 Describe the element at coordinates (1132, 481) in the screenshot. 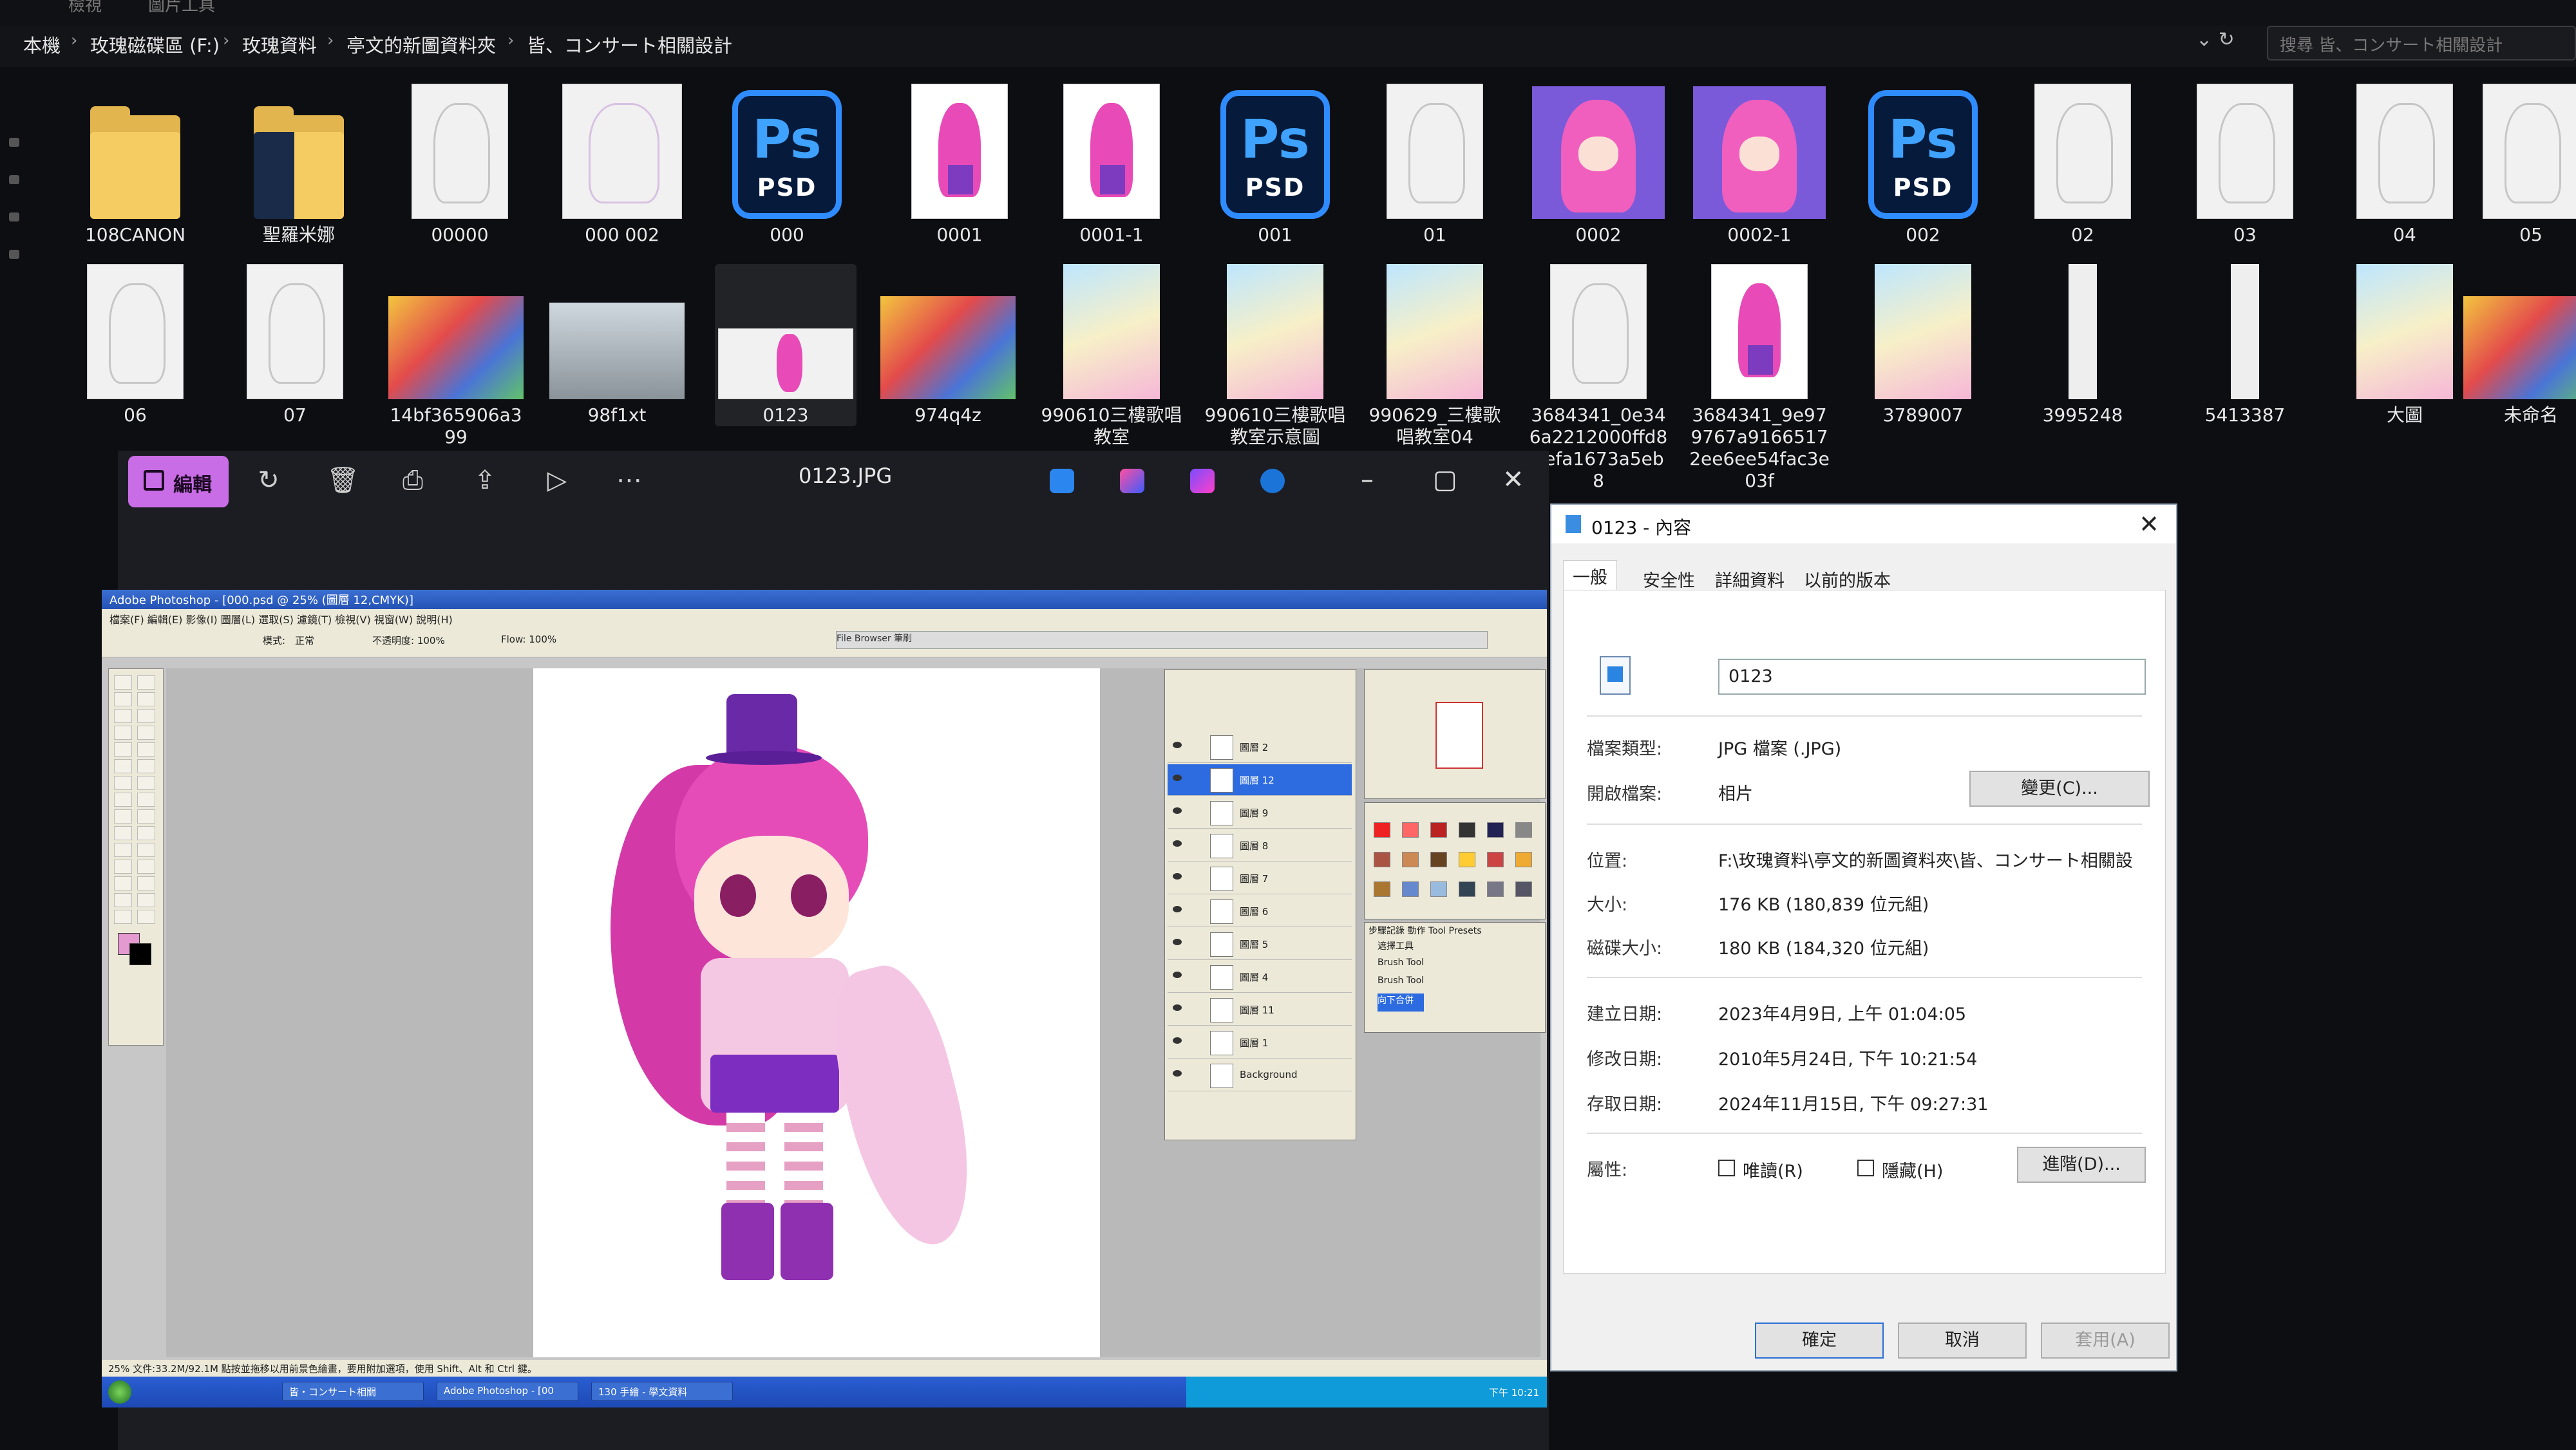

I see `designer-icon` at that location.